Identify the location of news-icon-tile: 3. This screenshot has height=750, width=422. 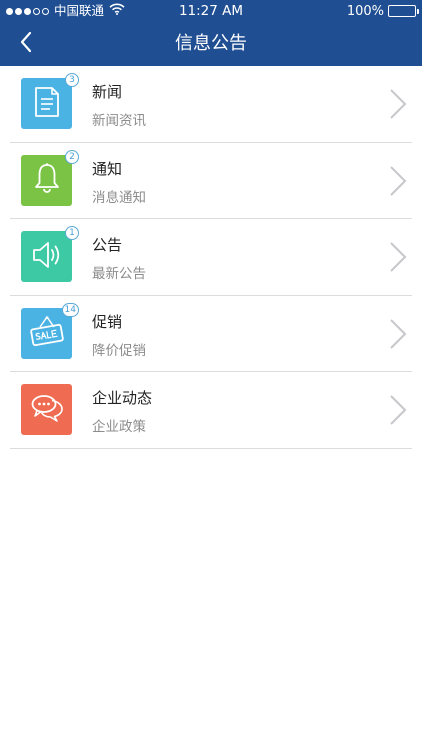
(50, 101).